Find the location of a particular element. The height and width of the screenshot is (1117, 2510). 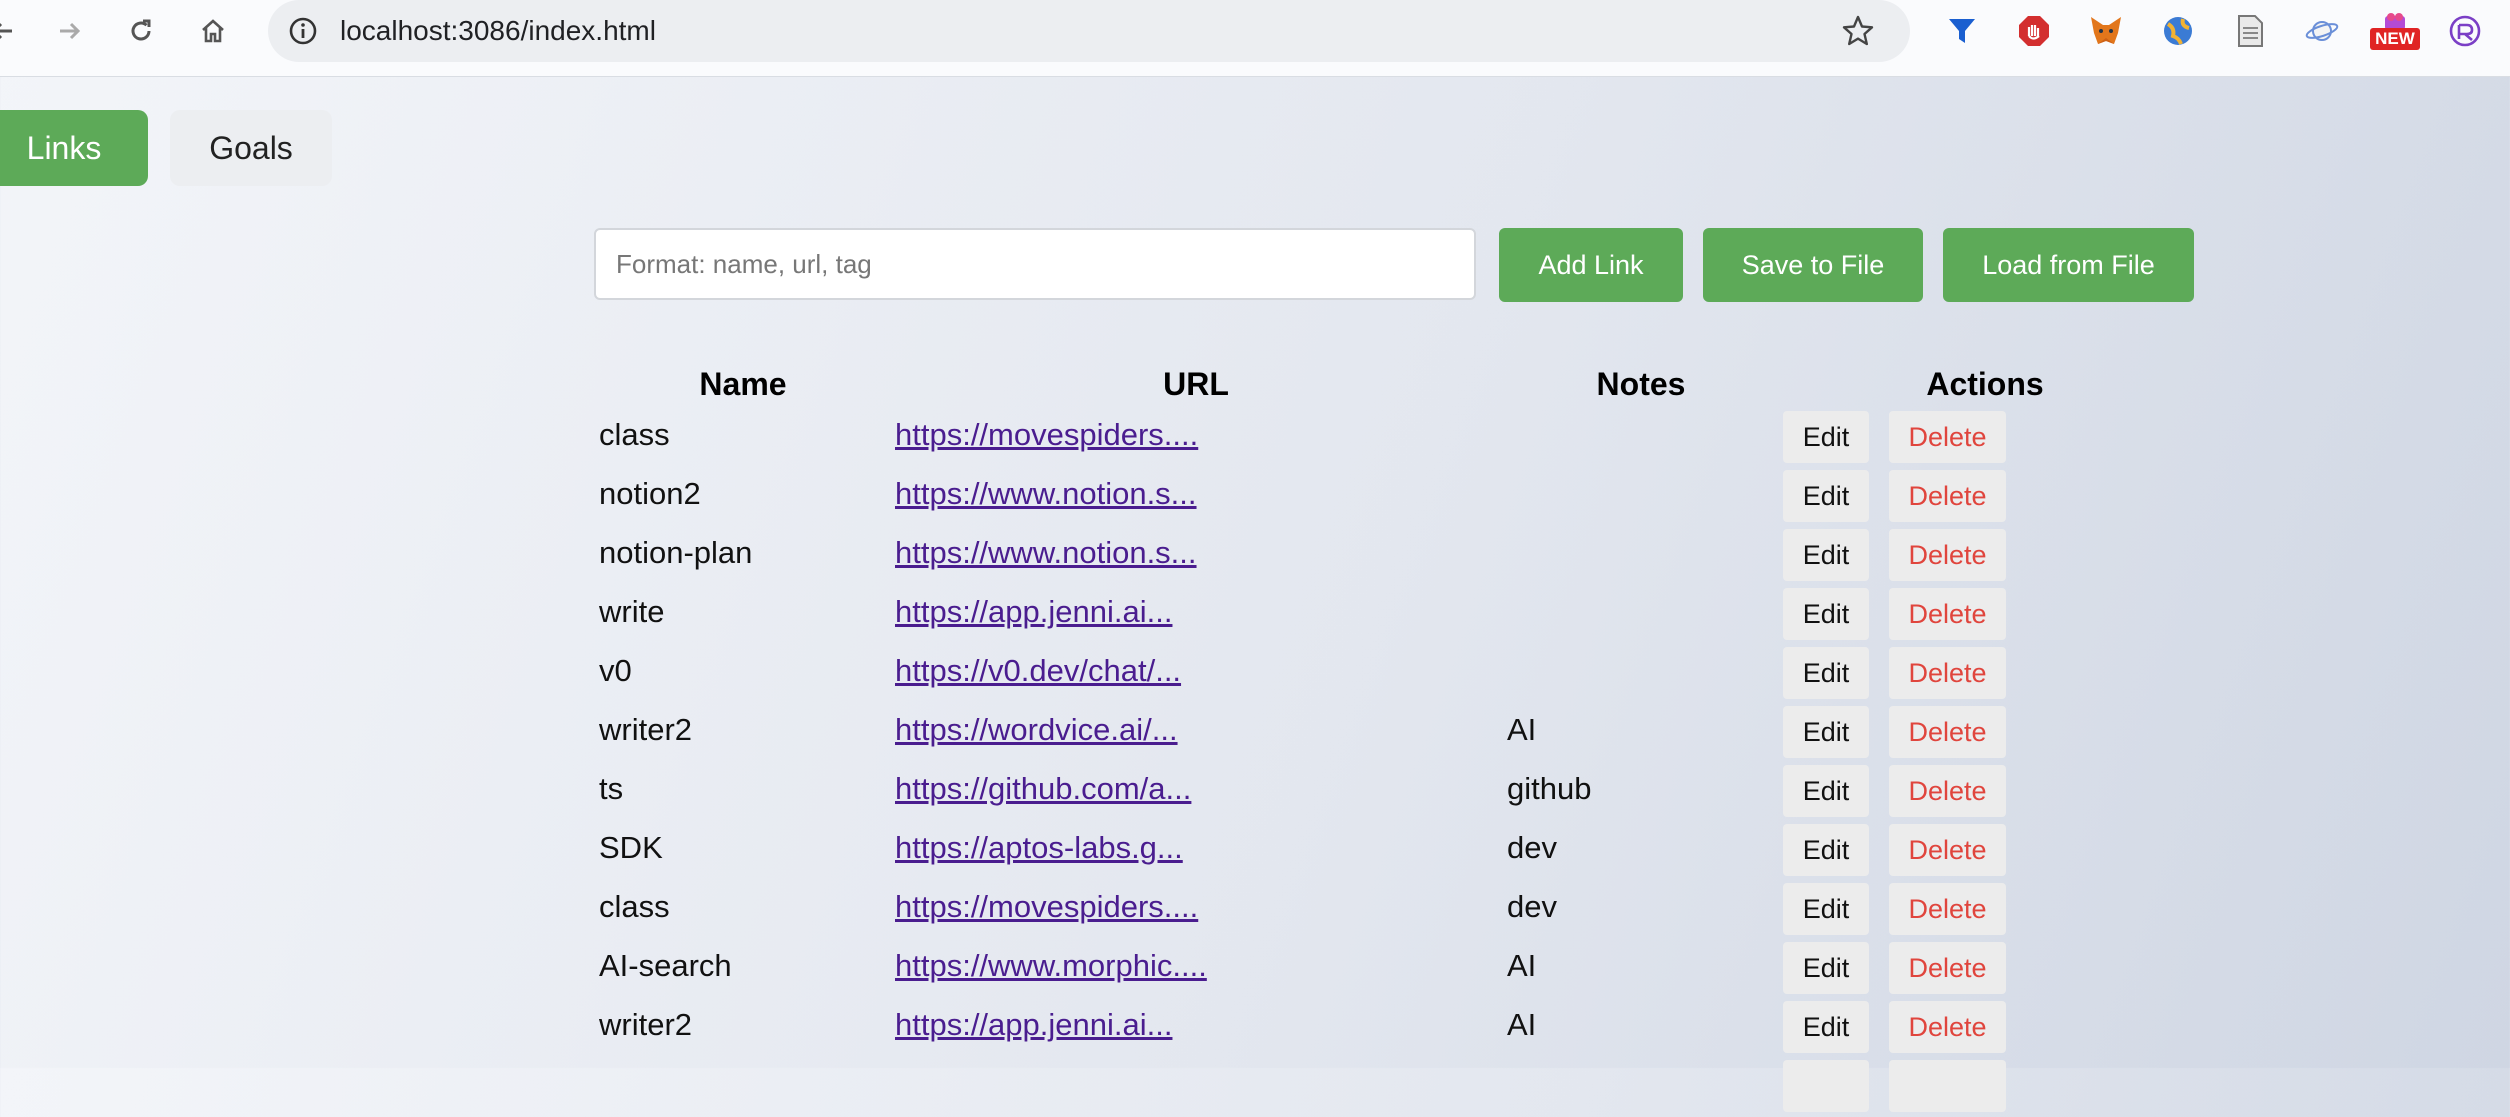

header-actions: Actions is located at coordinates (1985, 384).